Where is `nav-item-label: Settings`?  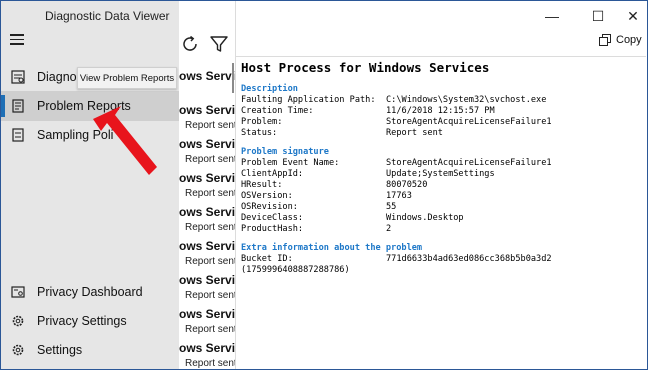 nav-item-label: Settings is located at coordinates (60, 350).